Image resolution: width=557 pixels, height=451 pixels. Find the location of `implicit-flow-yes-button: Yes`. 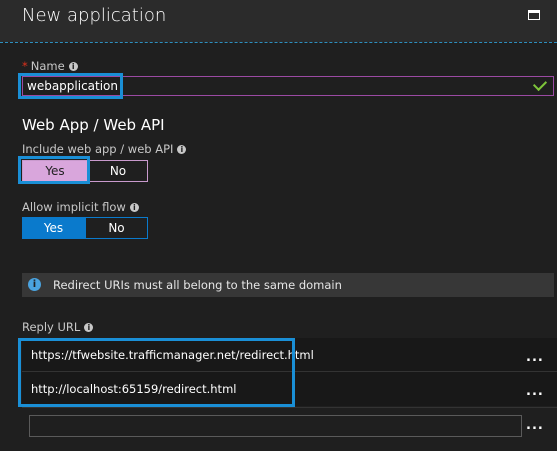

implicit-flow-yes-button: Yes is located at coordinates (53, 228).